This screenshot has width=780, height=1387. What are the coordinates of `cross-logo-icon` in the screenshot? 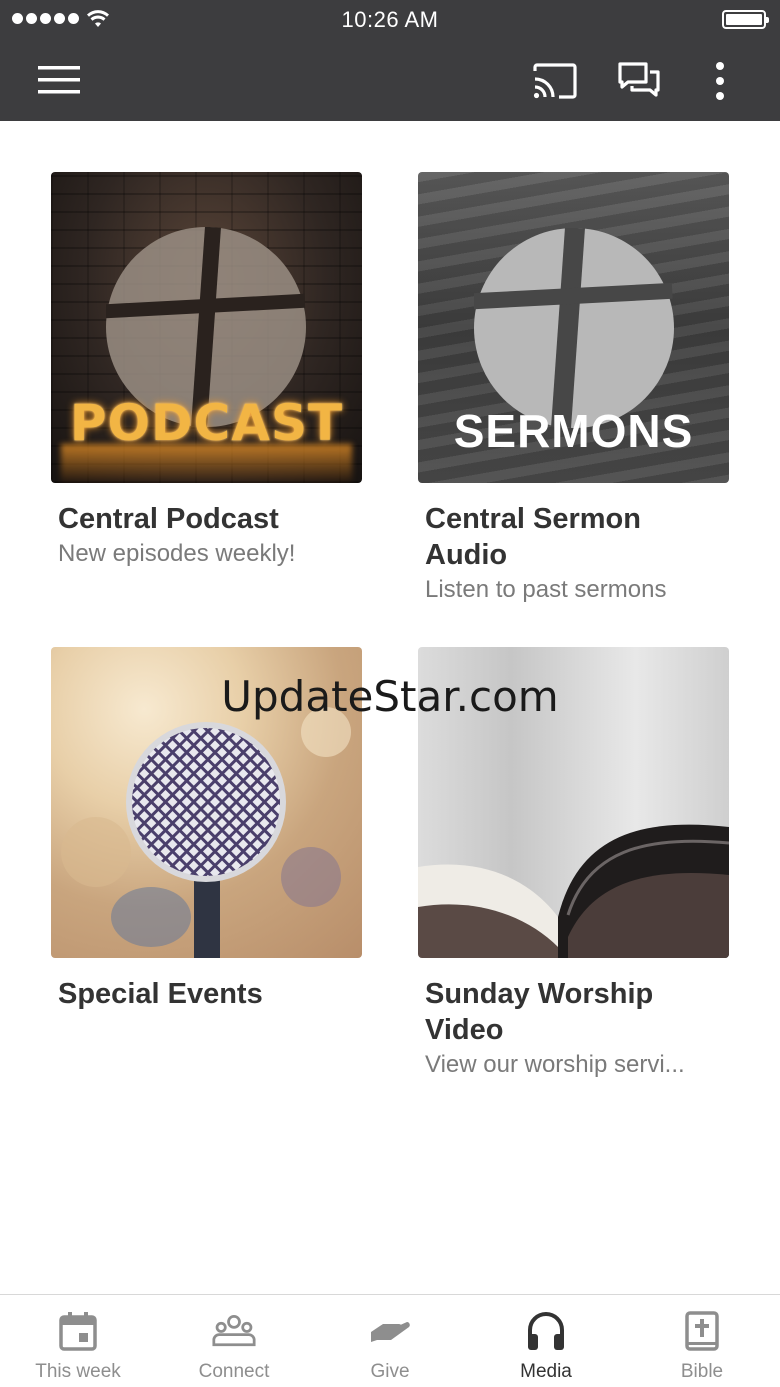 It's located at (574, 328).